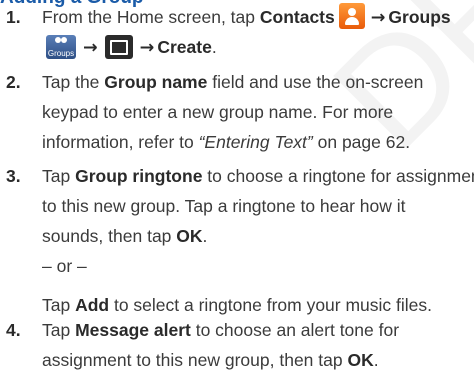 Image resolution: width=474 pixels, height=375 pixels. Describe the element at coordinates (315, 82) in the screenshot. I see `step-text: field and use the on-screen` at that location.